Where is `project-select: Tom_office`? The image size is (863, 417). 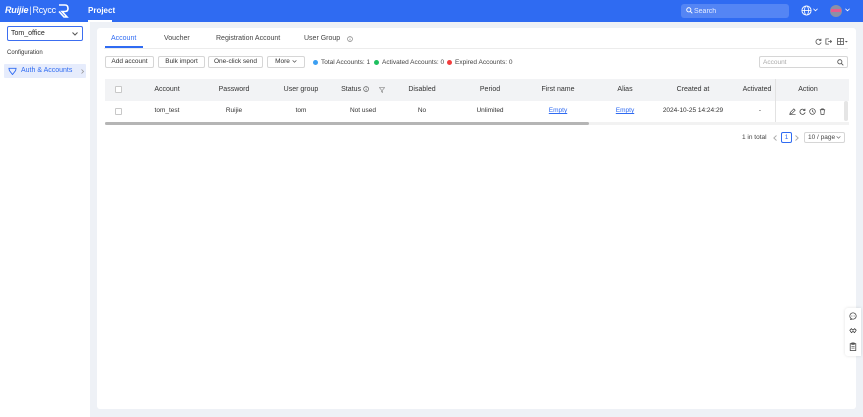
project-select: Tom_office is located at coordinates (45, 33).